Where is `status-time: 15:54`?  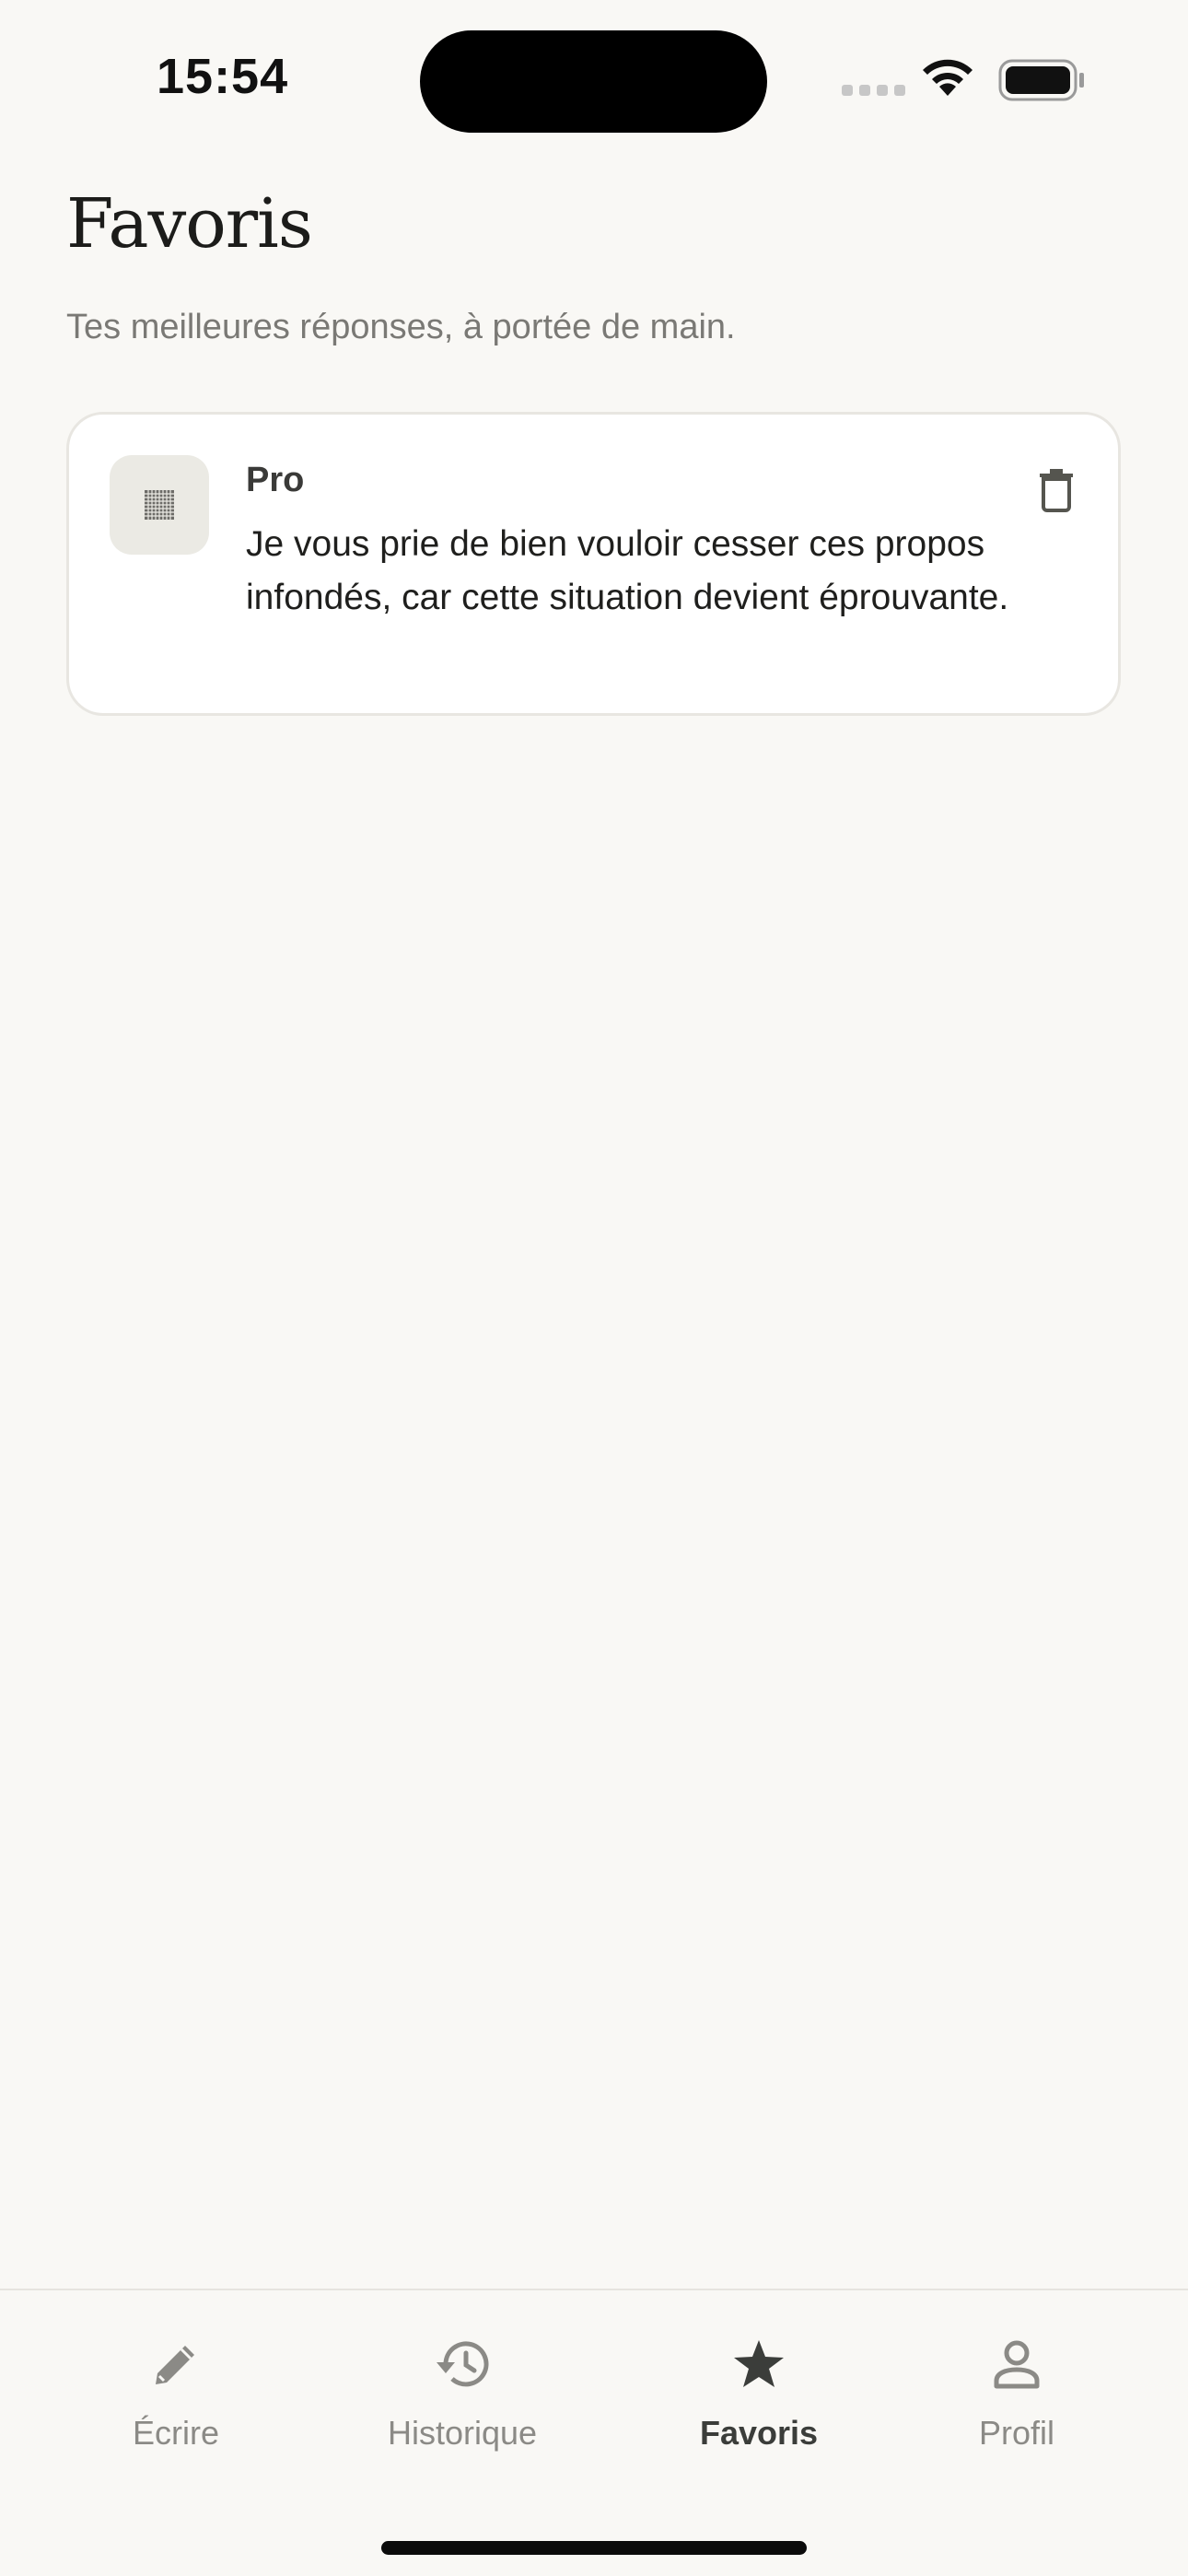 status-time: 15:54 is located at coordinates (223, 76).